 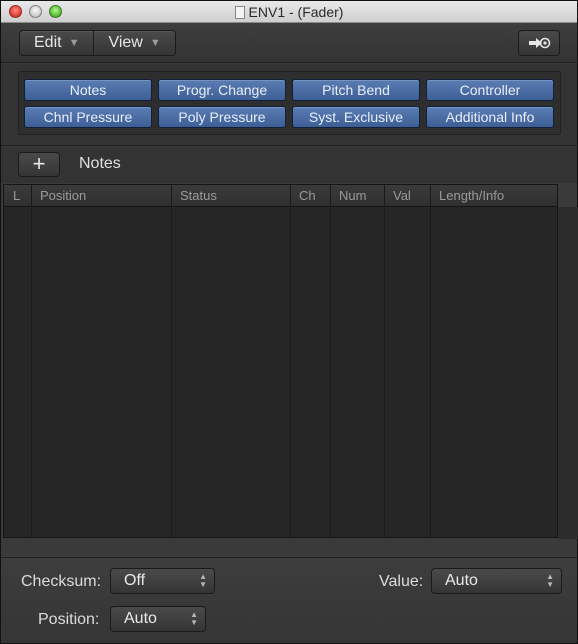 What do you see at coordinates (568, 373) in the screenshot?
I see `vertical-scrollbar` at bounding box center [568, 373].